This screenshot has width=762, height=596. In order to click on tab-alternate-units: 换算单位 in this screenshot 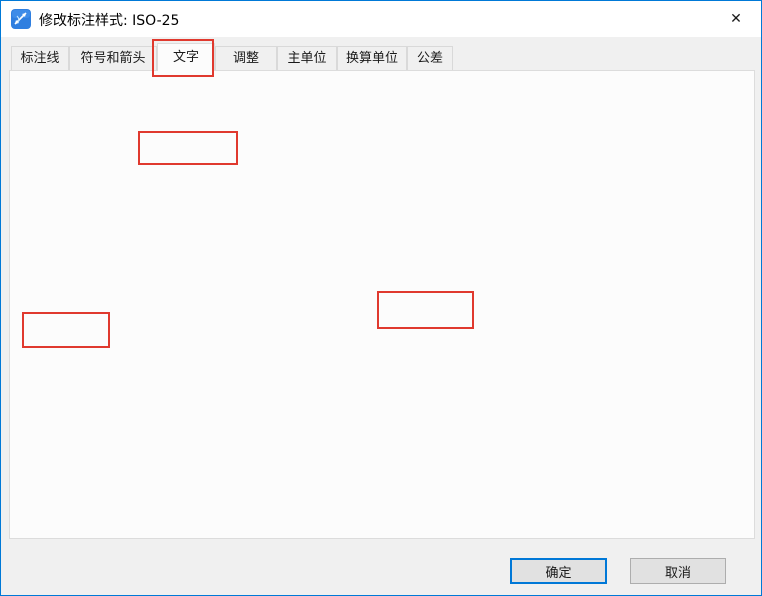, I will do `click(372, 58)`.